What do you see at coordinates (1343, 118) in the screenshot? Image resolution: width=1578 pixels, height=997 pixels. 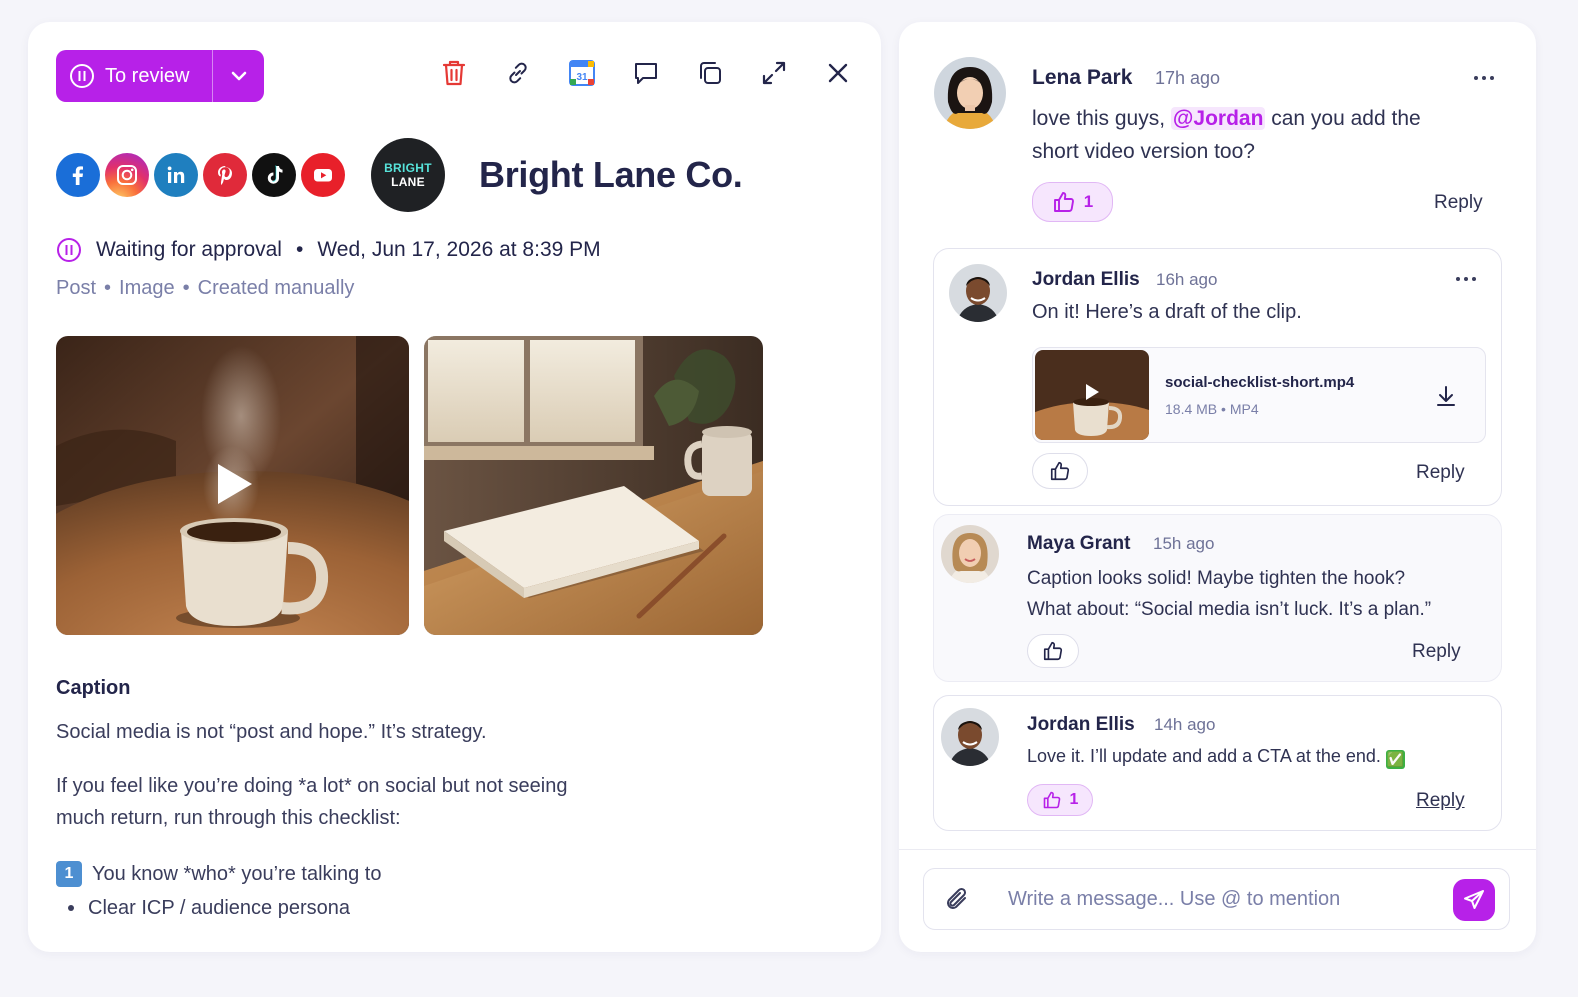 I see `comment-text-part: can you add the` at bounding box center [1343, 118].